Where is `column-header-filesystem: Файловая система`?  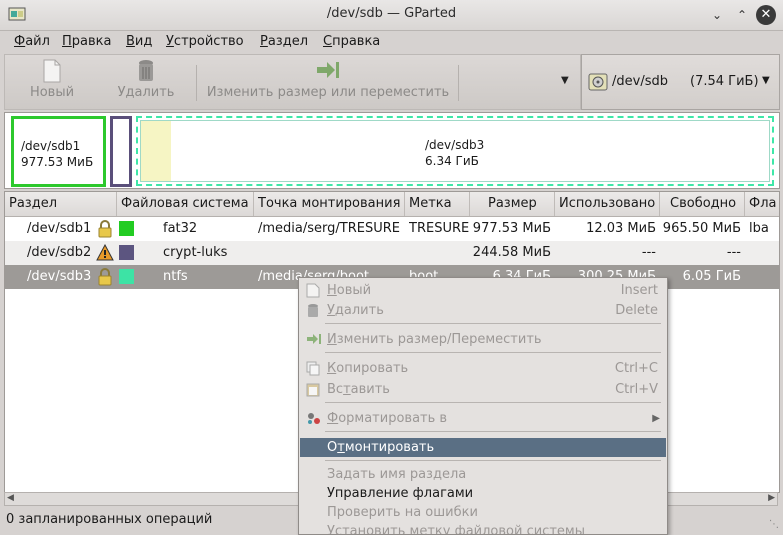
column-header-filesystem: Файловая система is located at coordinates (185, 204).